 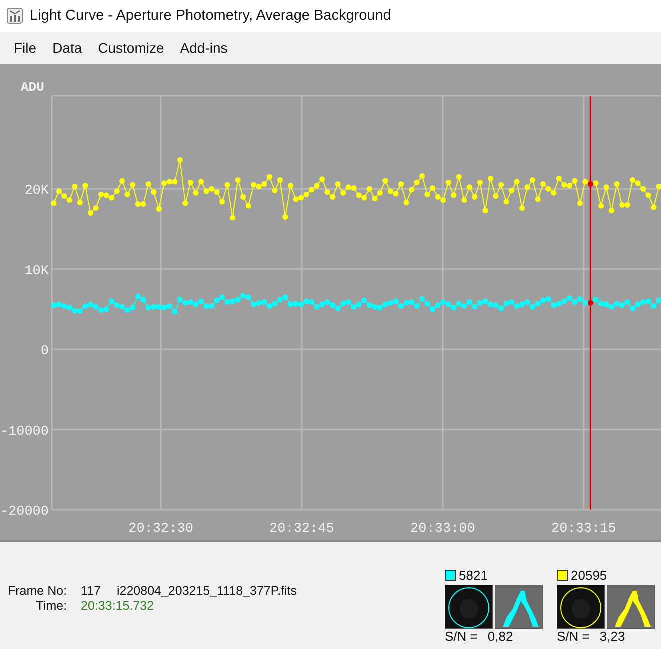 I want to click on menu-item: Add-ins, so click(x=204, y=48).